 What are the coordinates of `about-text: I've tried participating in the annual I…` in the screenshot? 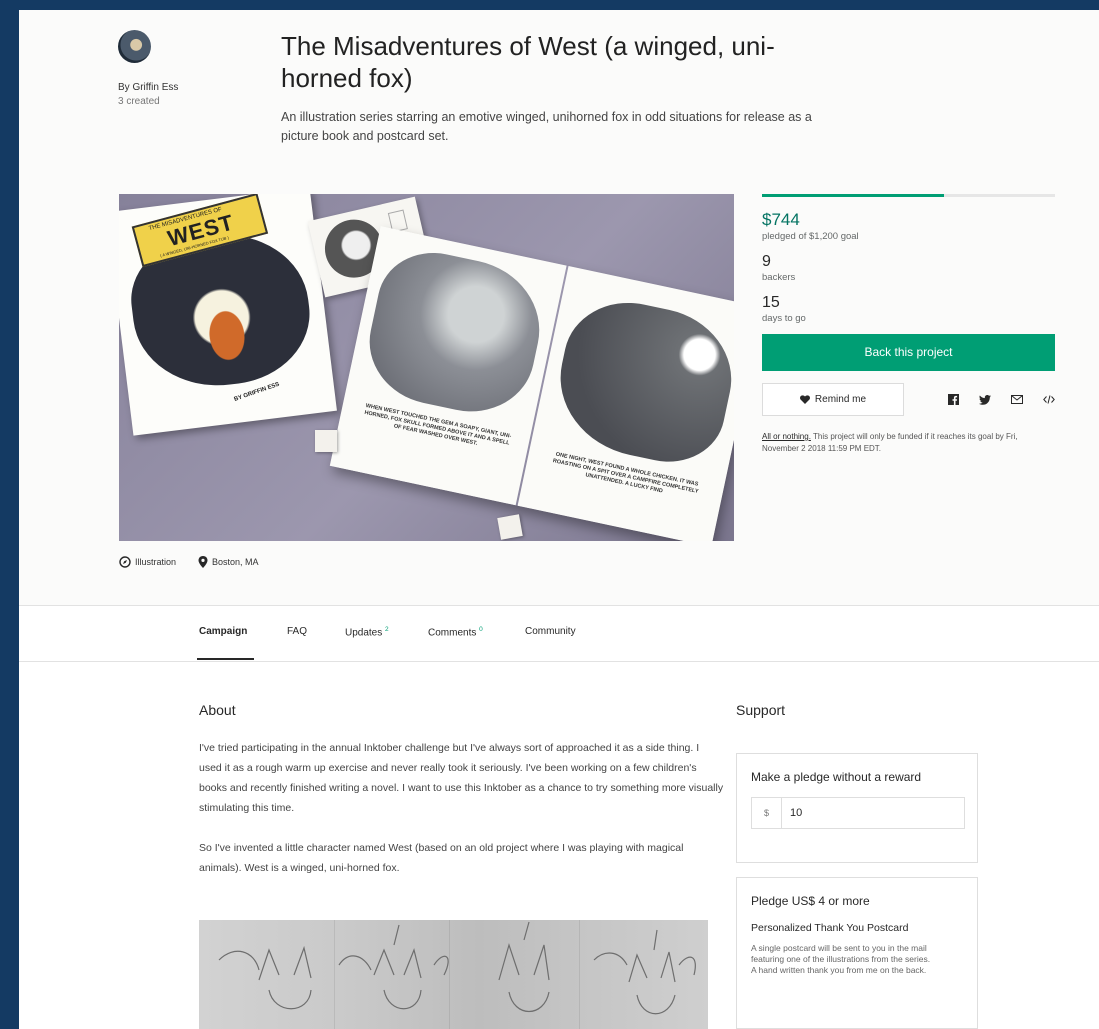 It's located at (461, 818).